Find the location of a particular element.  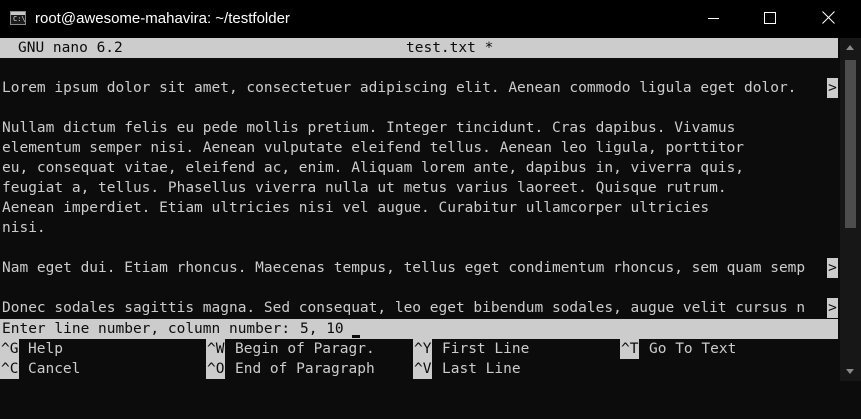

close-icon is located at coordinates (828, 17).